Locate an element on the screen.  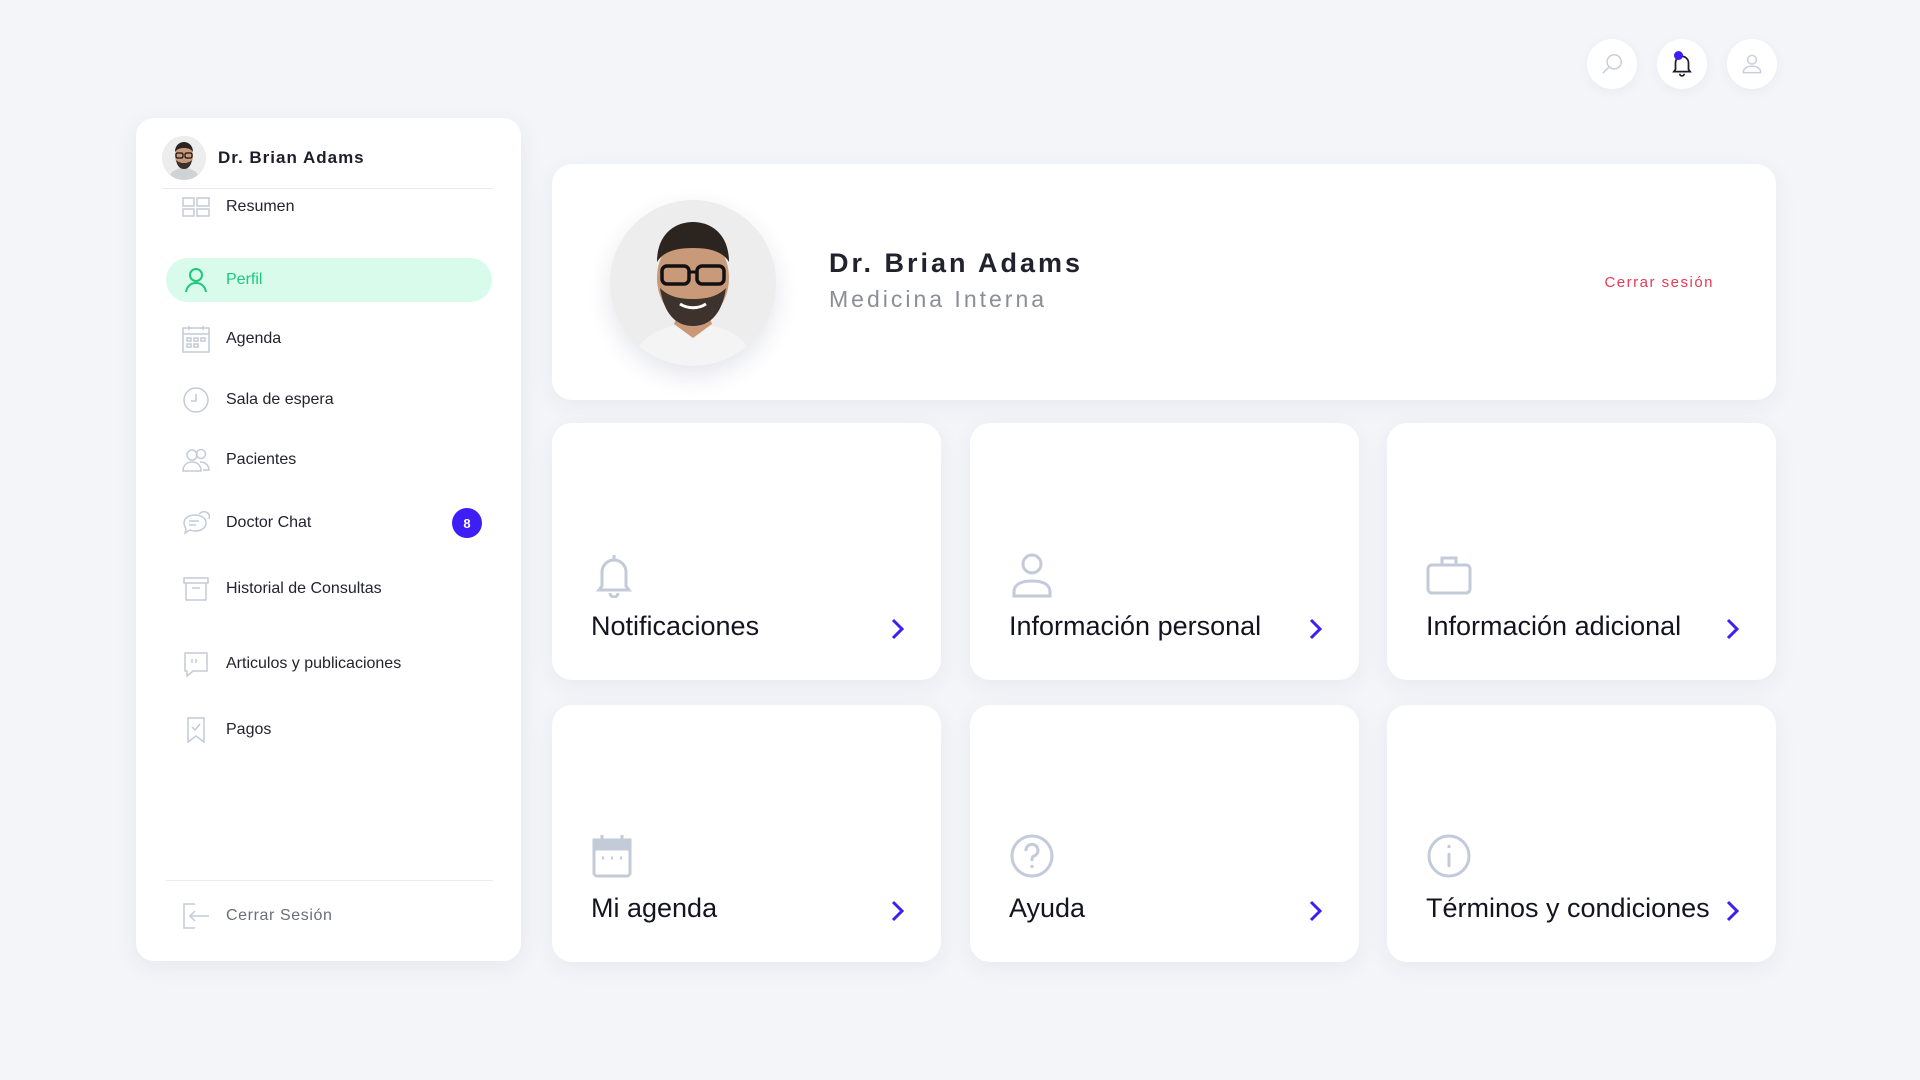
tile-label: Ayuda is located at coordinates (1047, 908).